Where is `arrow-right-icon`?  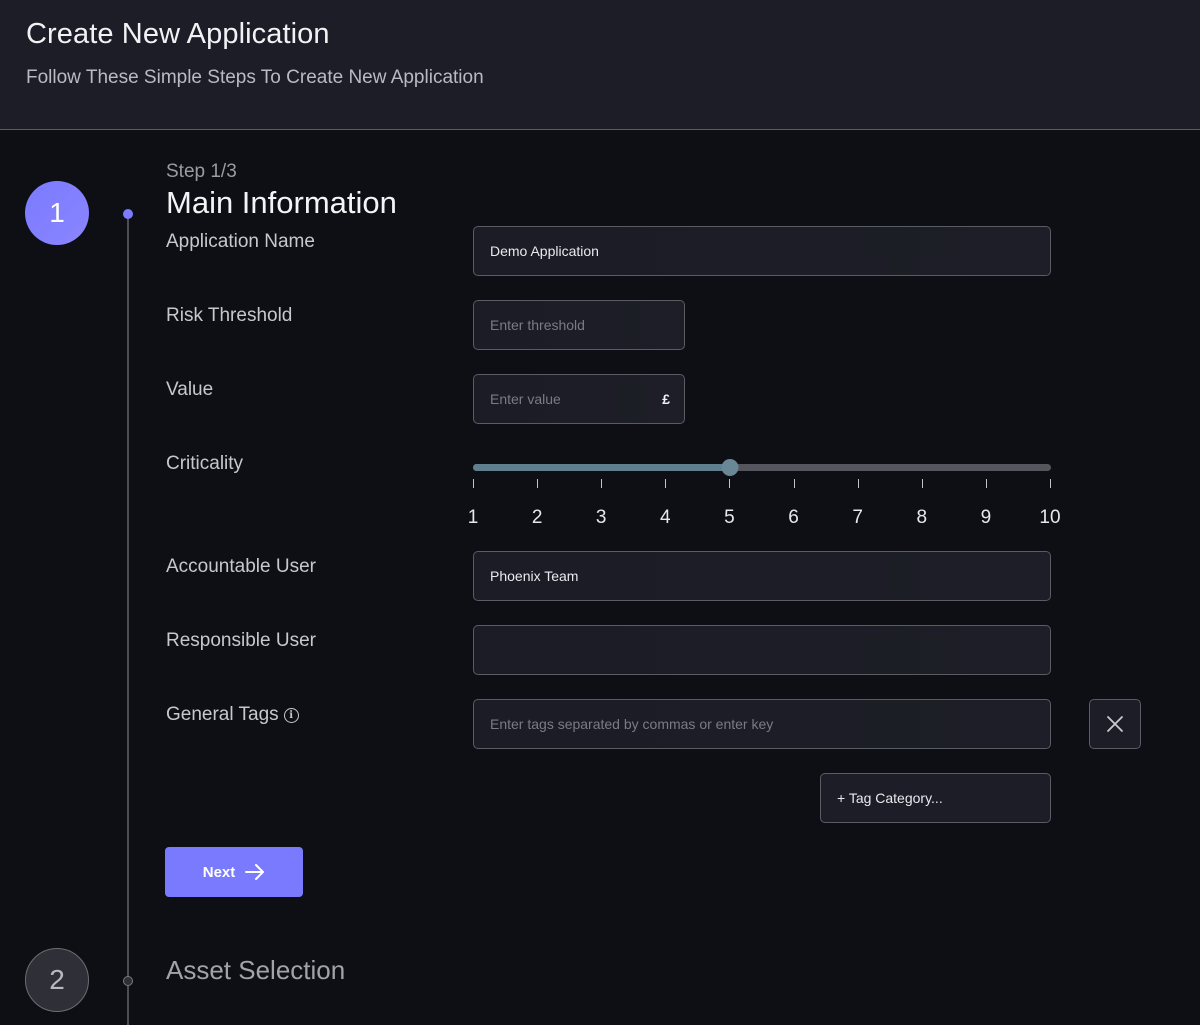 arrow-right-icon is located at coordinates (255, 872).